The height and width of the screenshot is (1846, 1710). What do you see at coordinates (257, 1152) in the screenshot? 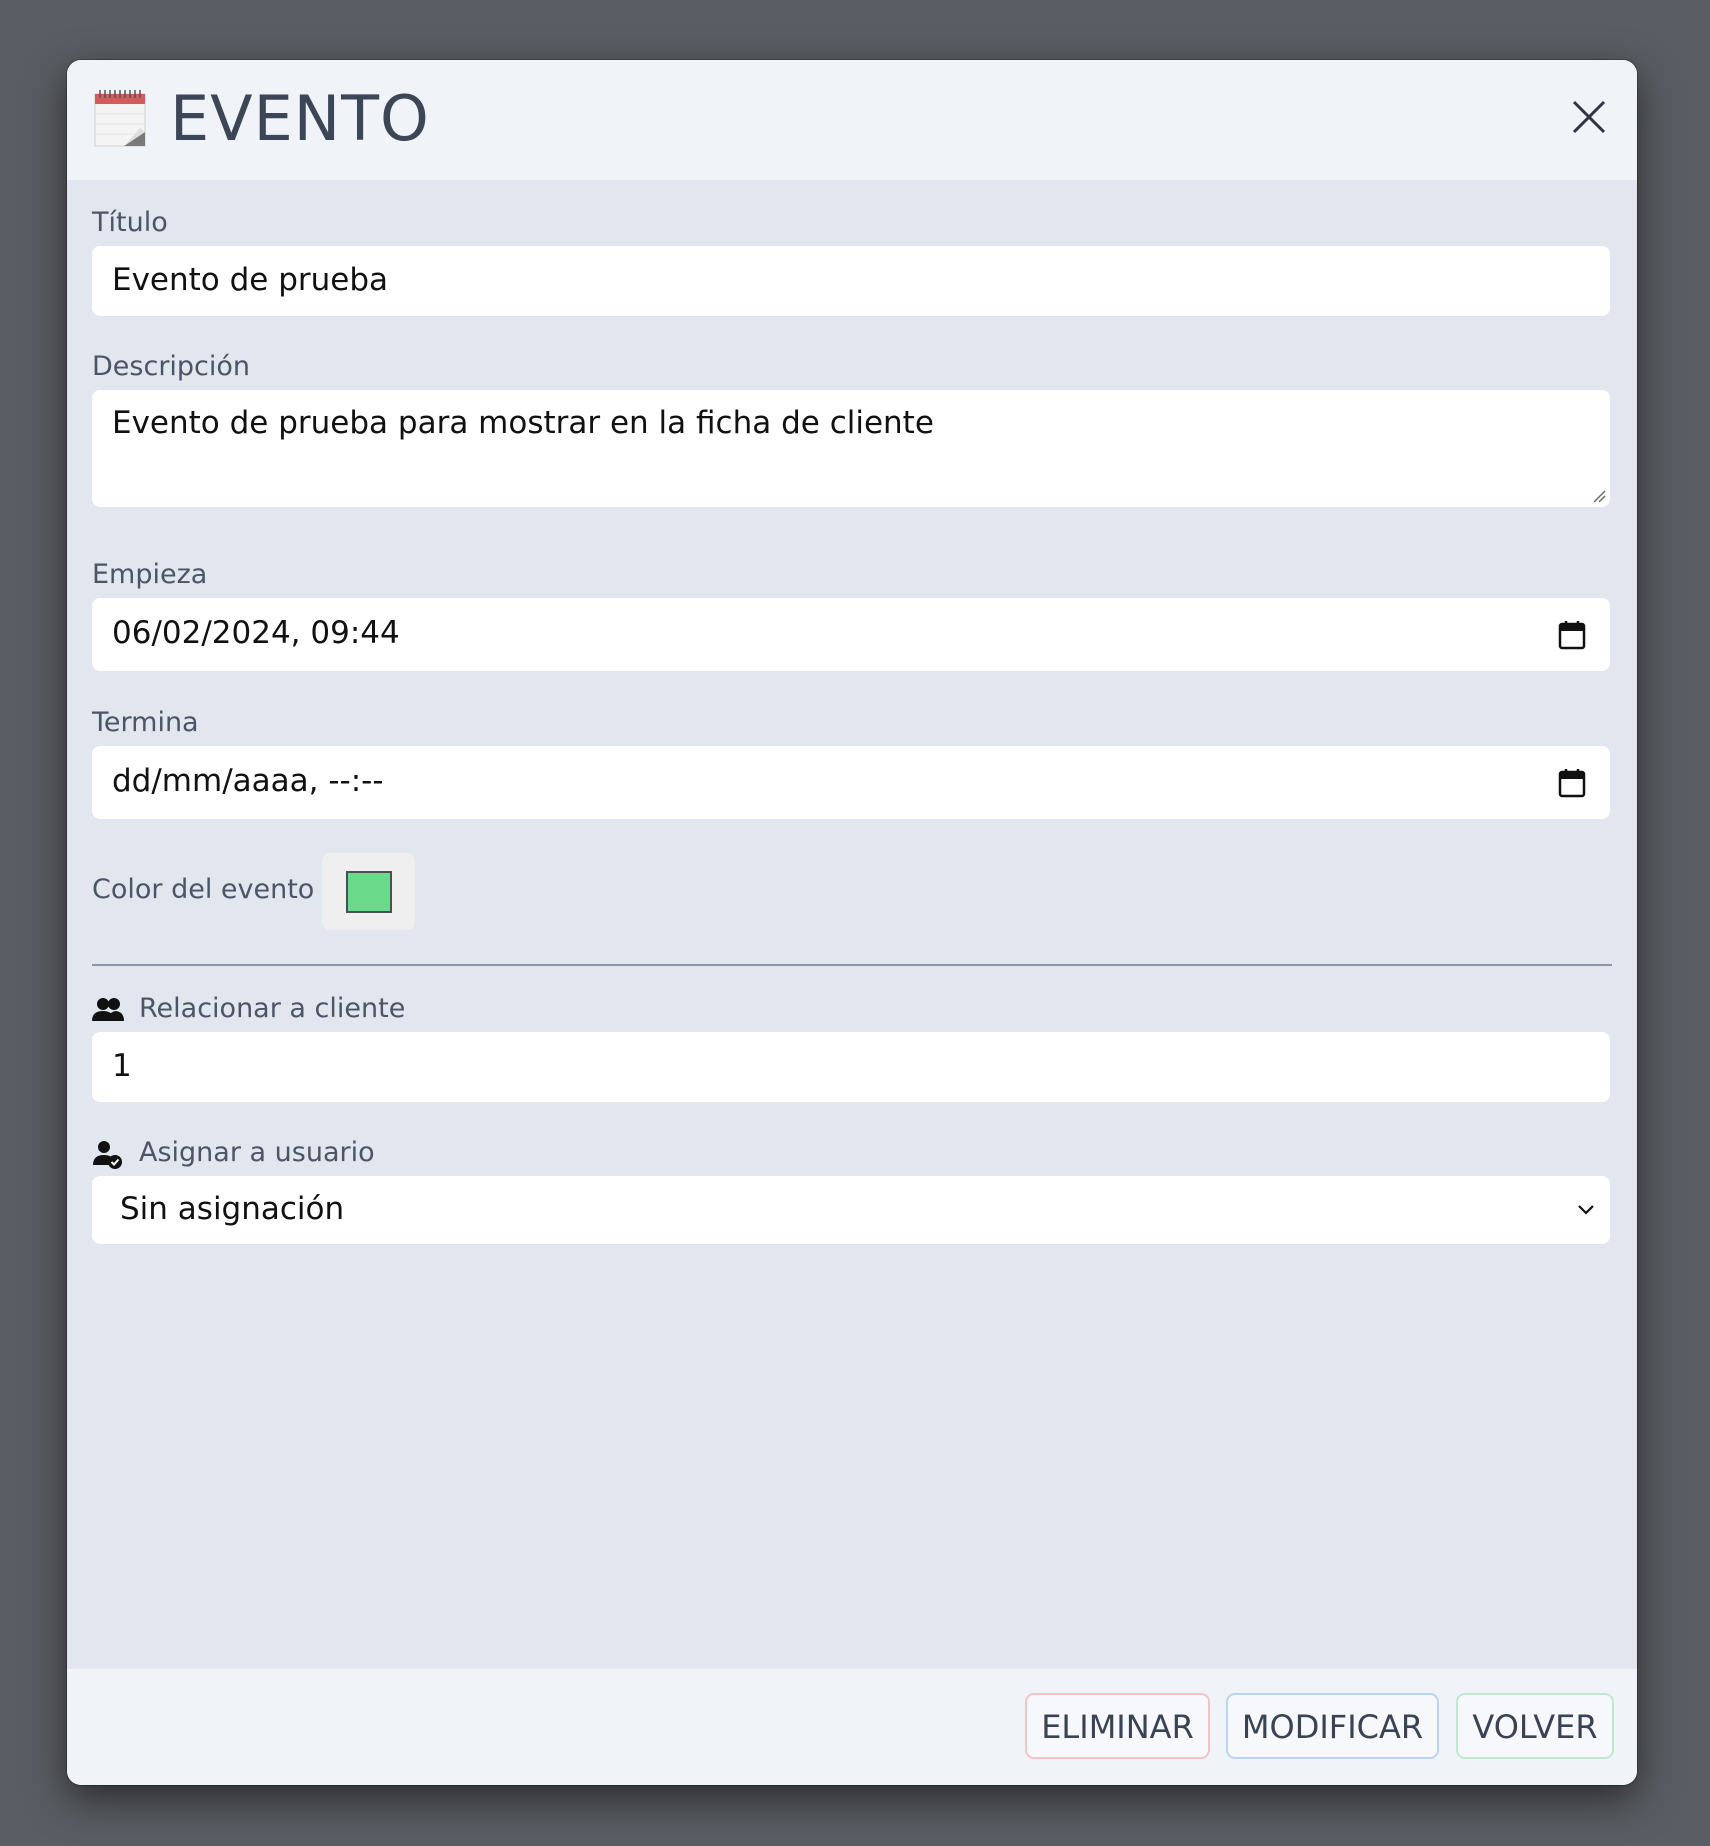
I see `usuario-label: Asignar a usuario` at bounding box center [257, 1152].